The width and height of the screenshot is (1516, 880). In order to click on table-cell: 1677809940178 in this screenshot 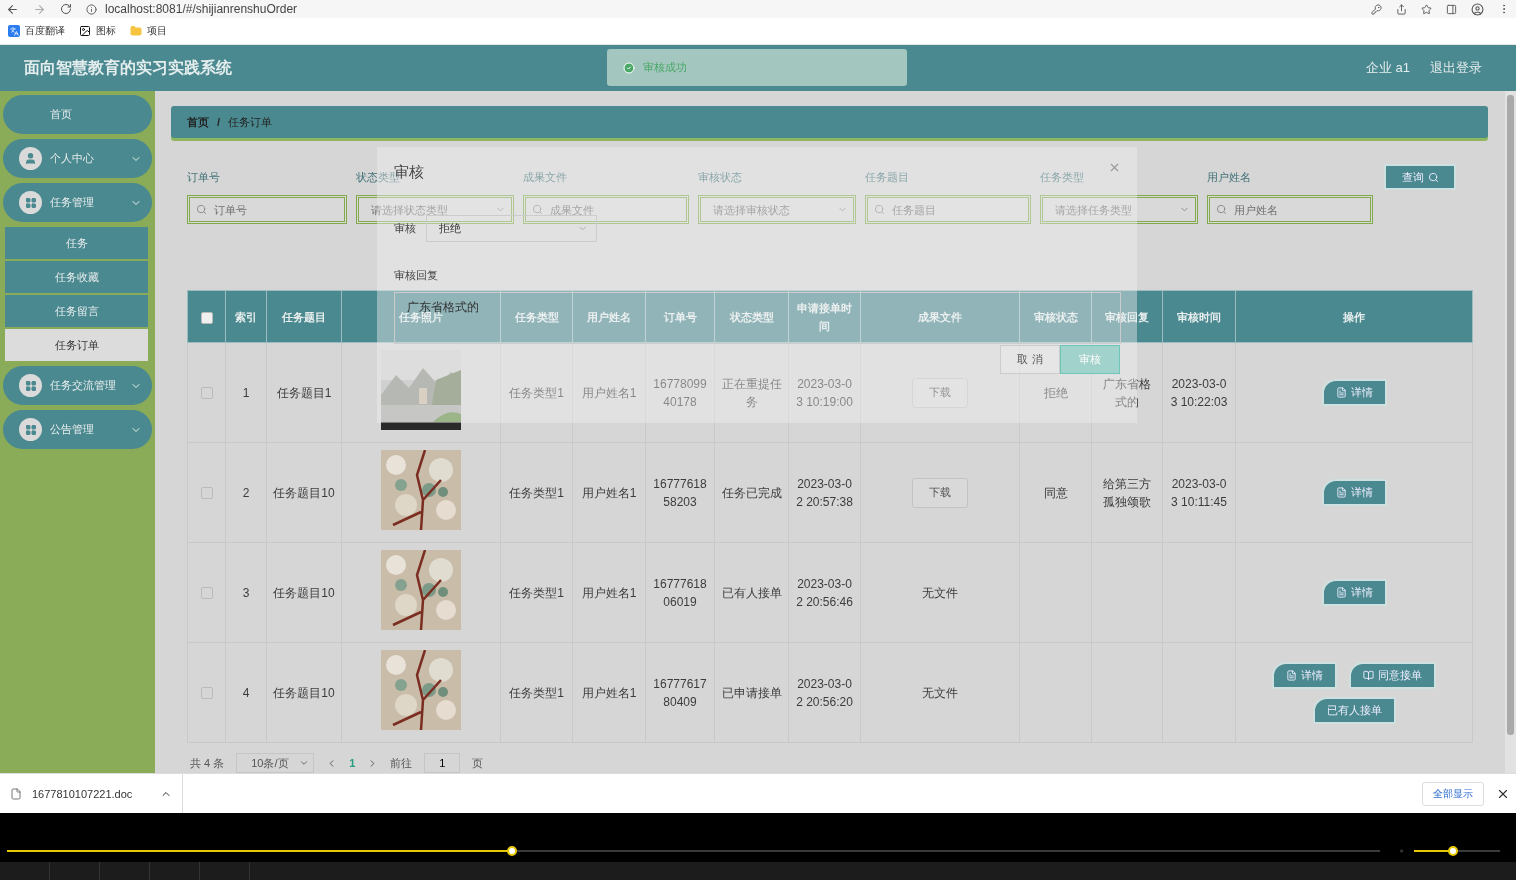, I will do `click(680, 392)`.